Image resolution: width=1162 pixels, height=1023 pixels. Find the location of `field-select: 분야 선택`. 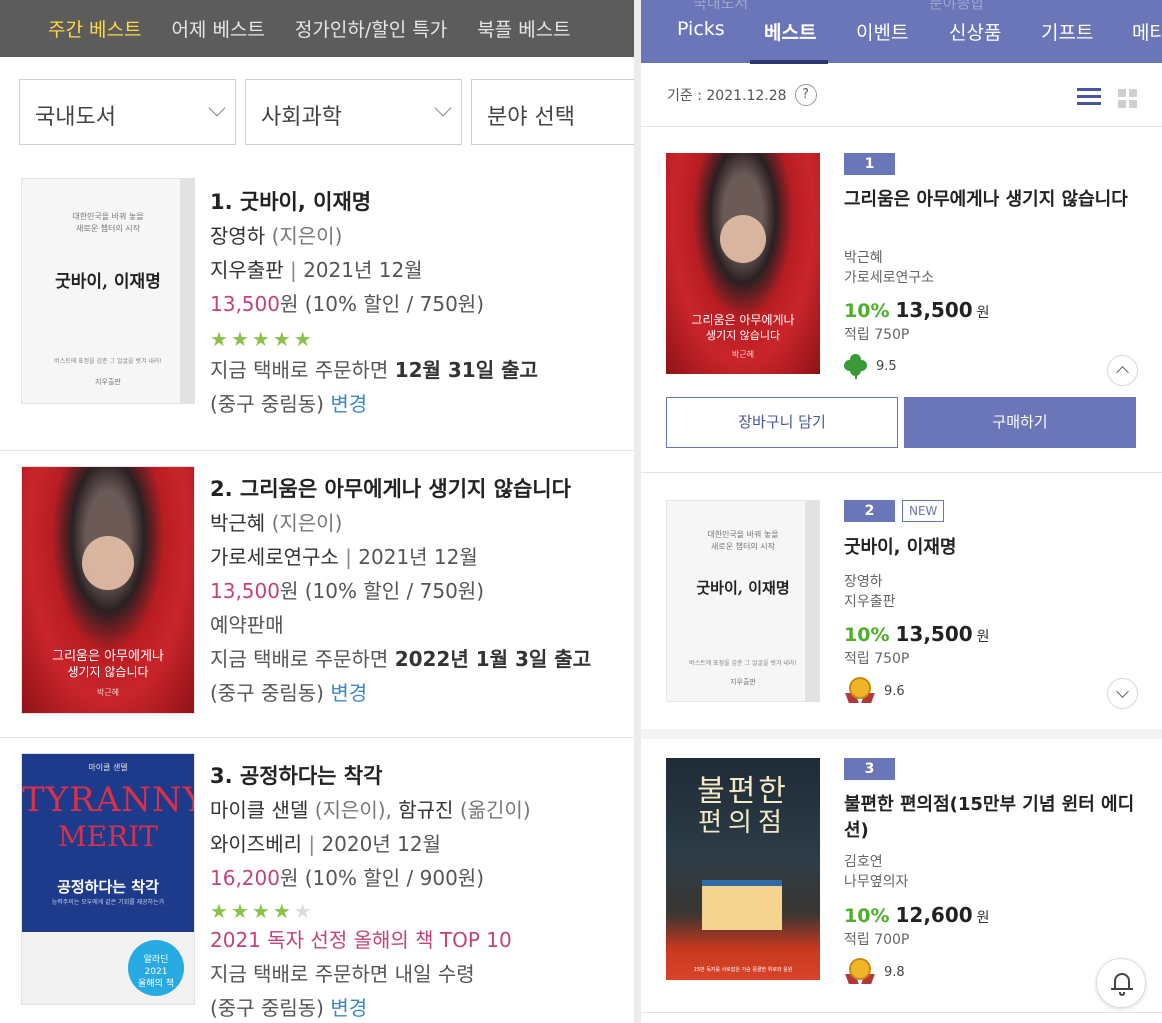

field-select: 분야 선택 is located at coordinates (552, 112).